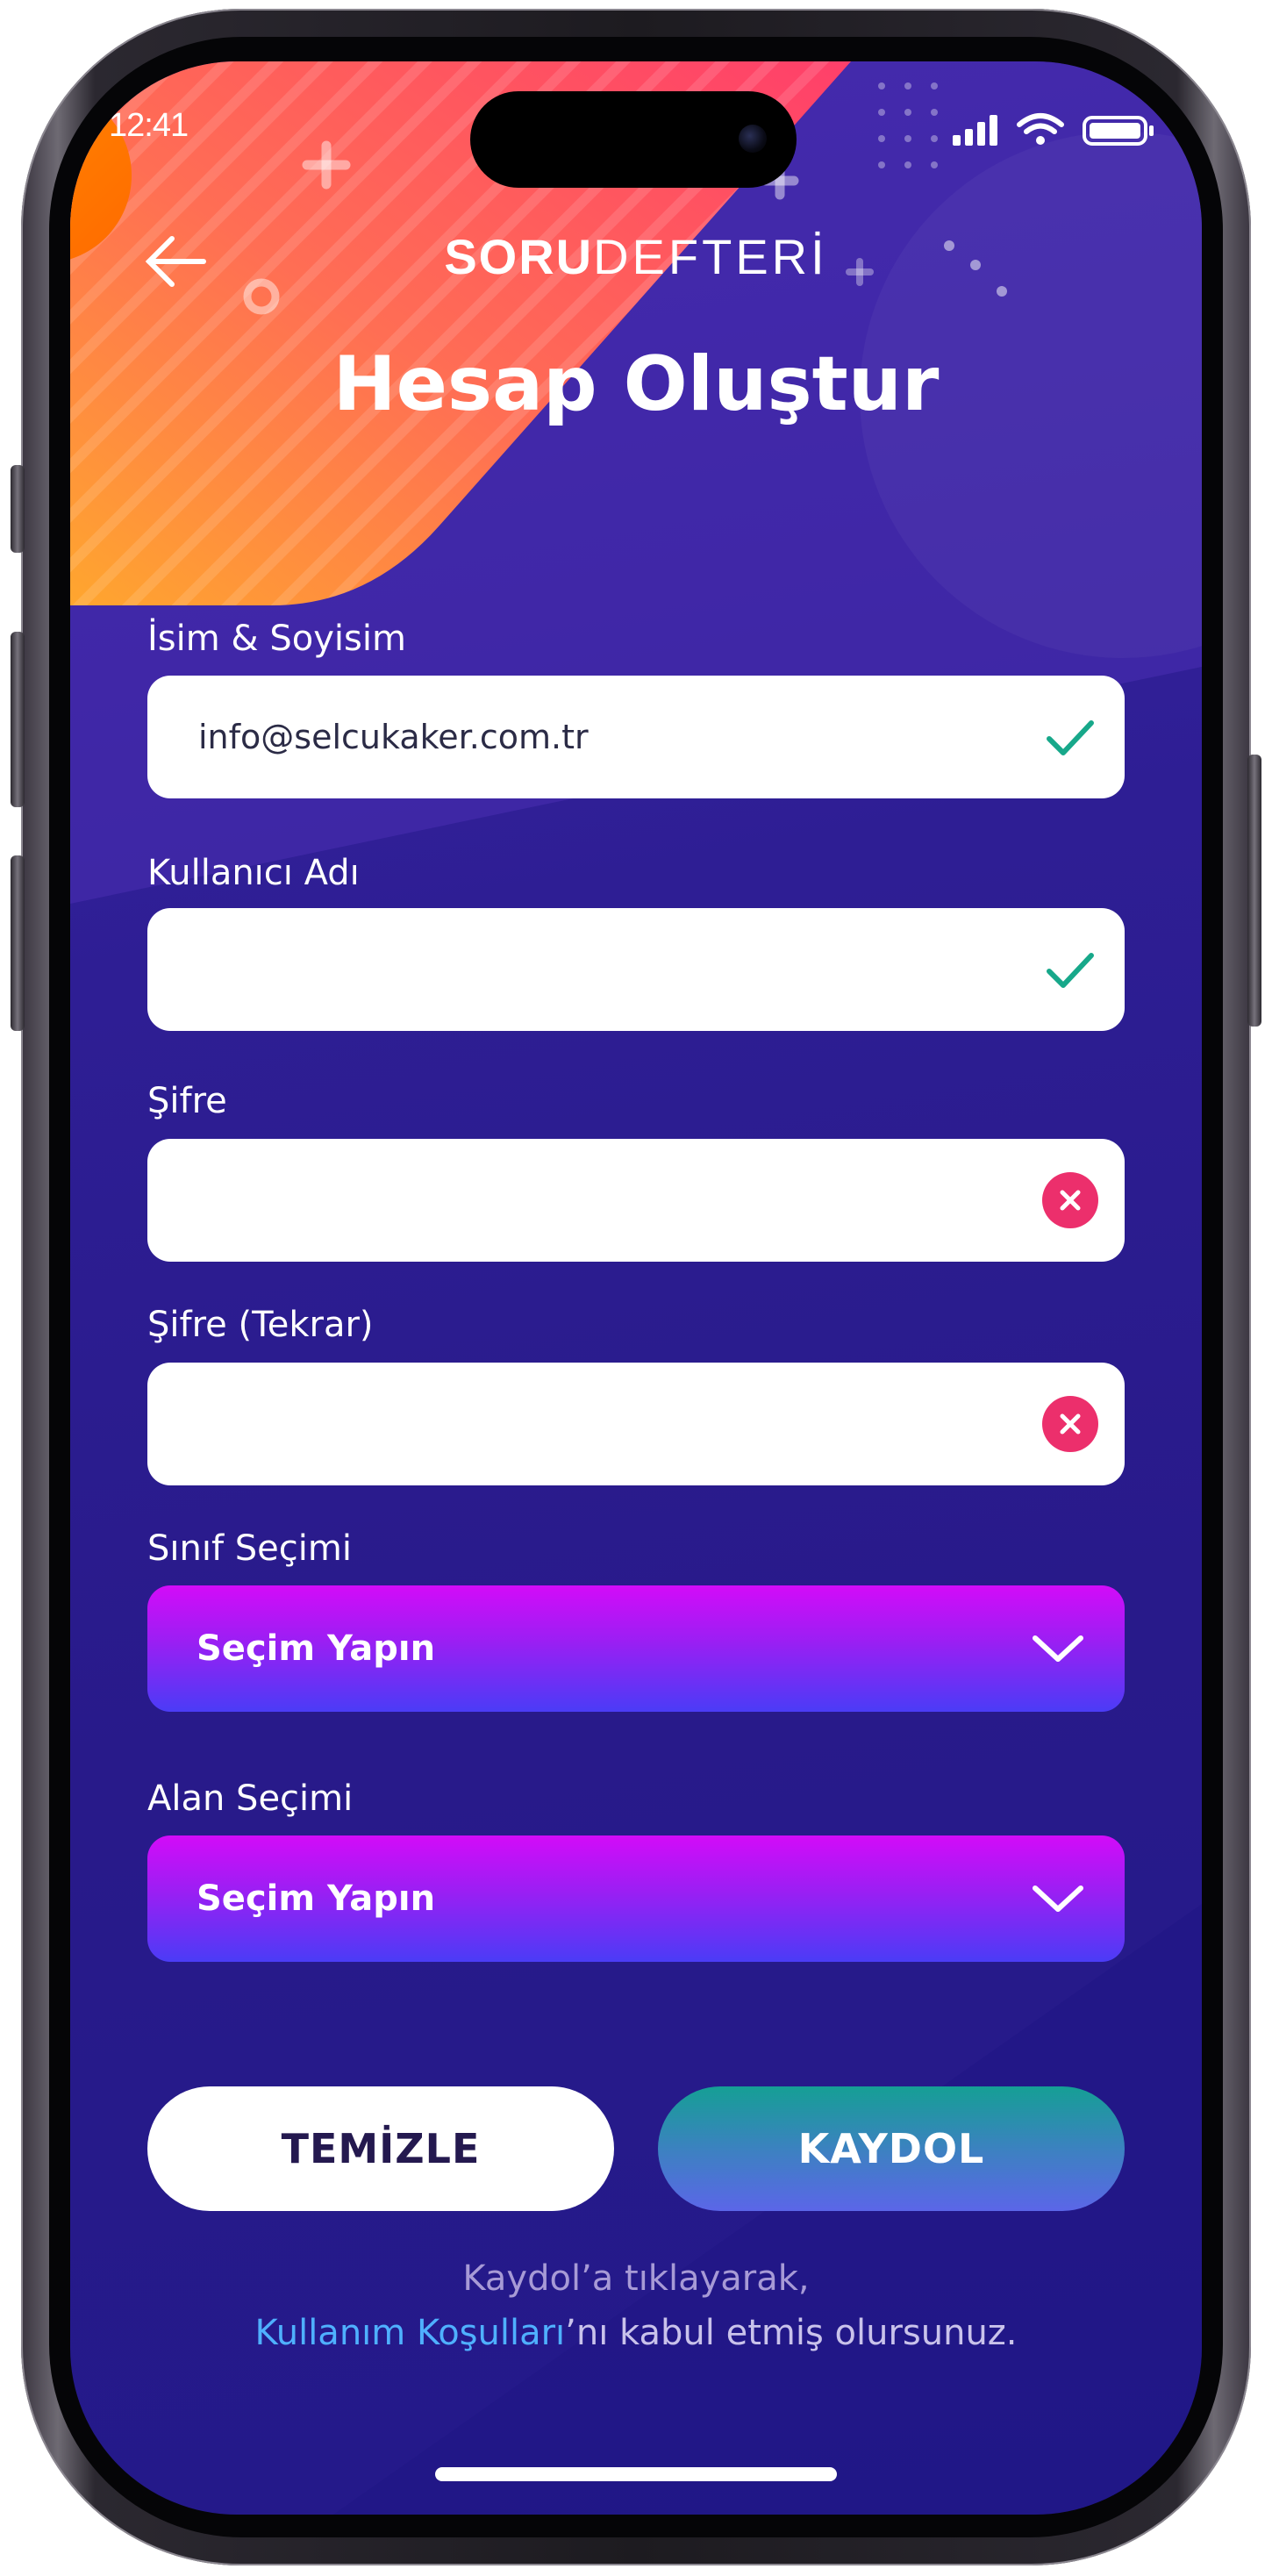 Image resolution: width=1272 pixels, height=2576 pixels. What do you see at coordinates (187, 1101) in the screenshot?
I see `password-label: Şifre` at bounding box center [187, 1101].